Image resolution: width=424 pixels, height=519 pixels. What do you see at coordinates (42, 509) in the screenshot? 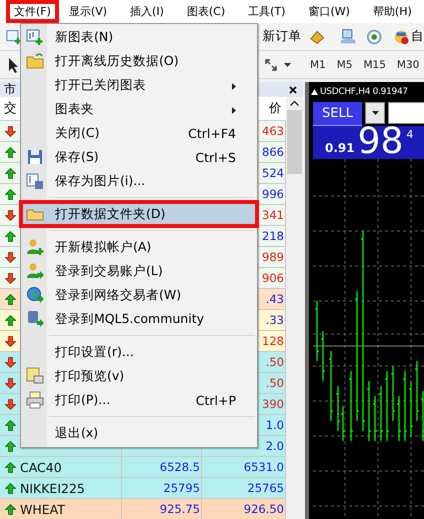
I see `symbol-text: WHEAT` at bounding box center [42, 509].